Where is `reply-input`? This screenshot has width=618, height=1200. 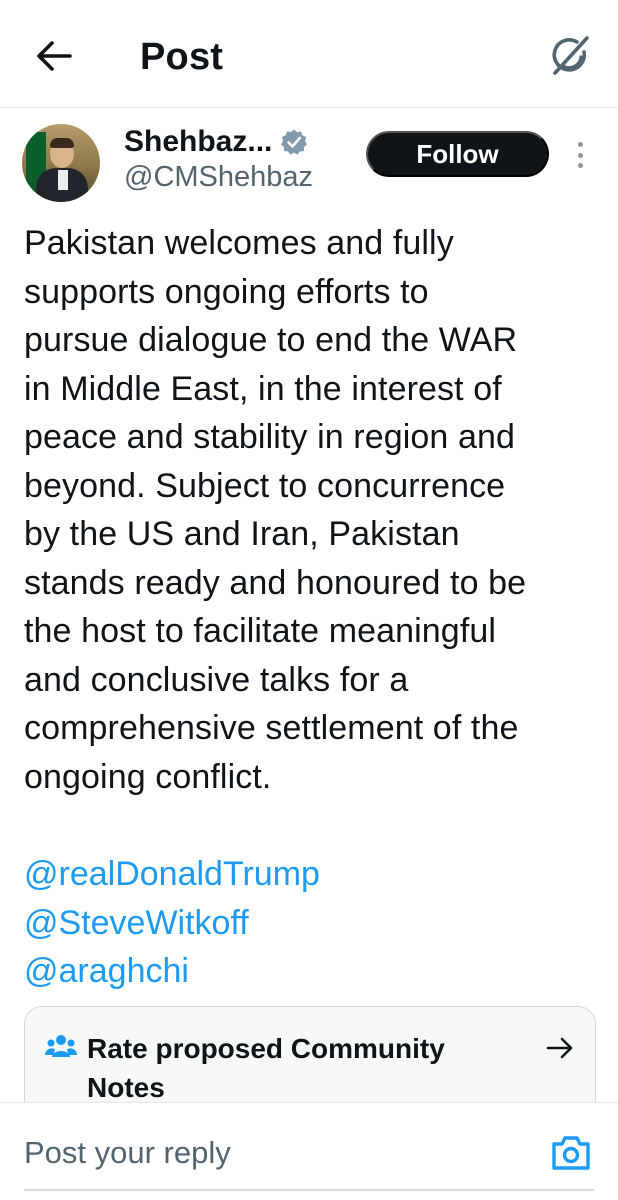
reply-input is located at coordinates (274, 1153).